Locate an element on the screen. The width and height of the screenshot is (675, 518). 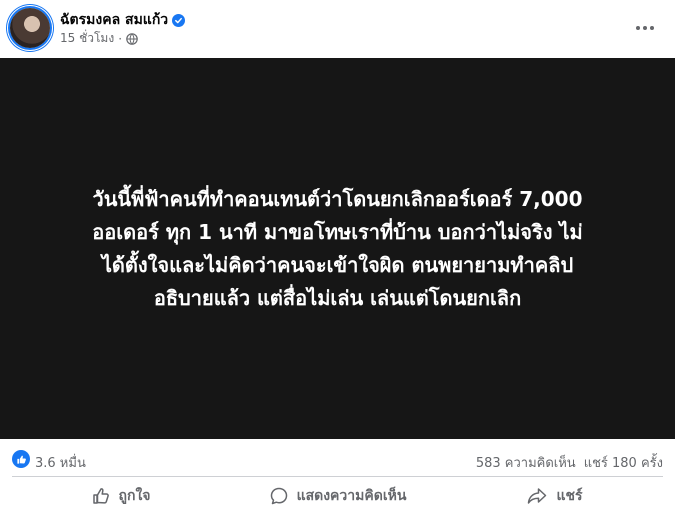
action-bar: ถูกใจ แสดงความคิดเห็น แชร์ is located at coordinates (337, 496).